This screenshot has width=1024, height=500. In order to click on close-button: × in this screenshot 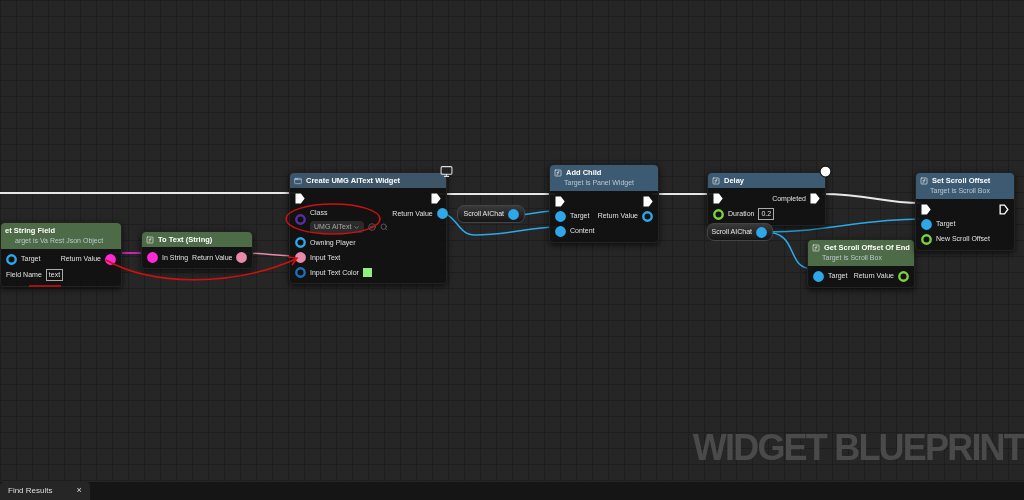, I will do `click(79, 491)`.